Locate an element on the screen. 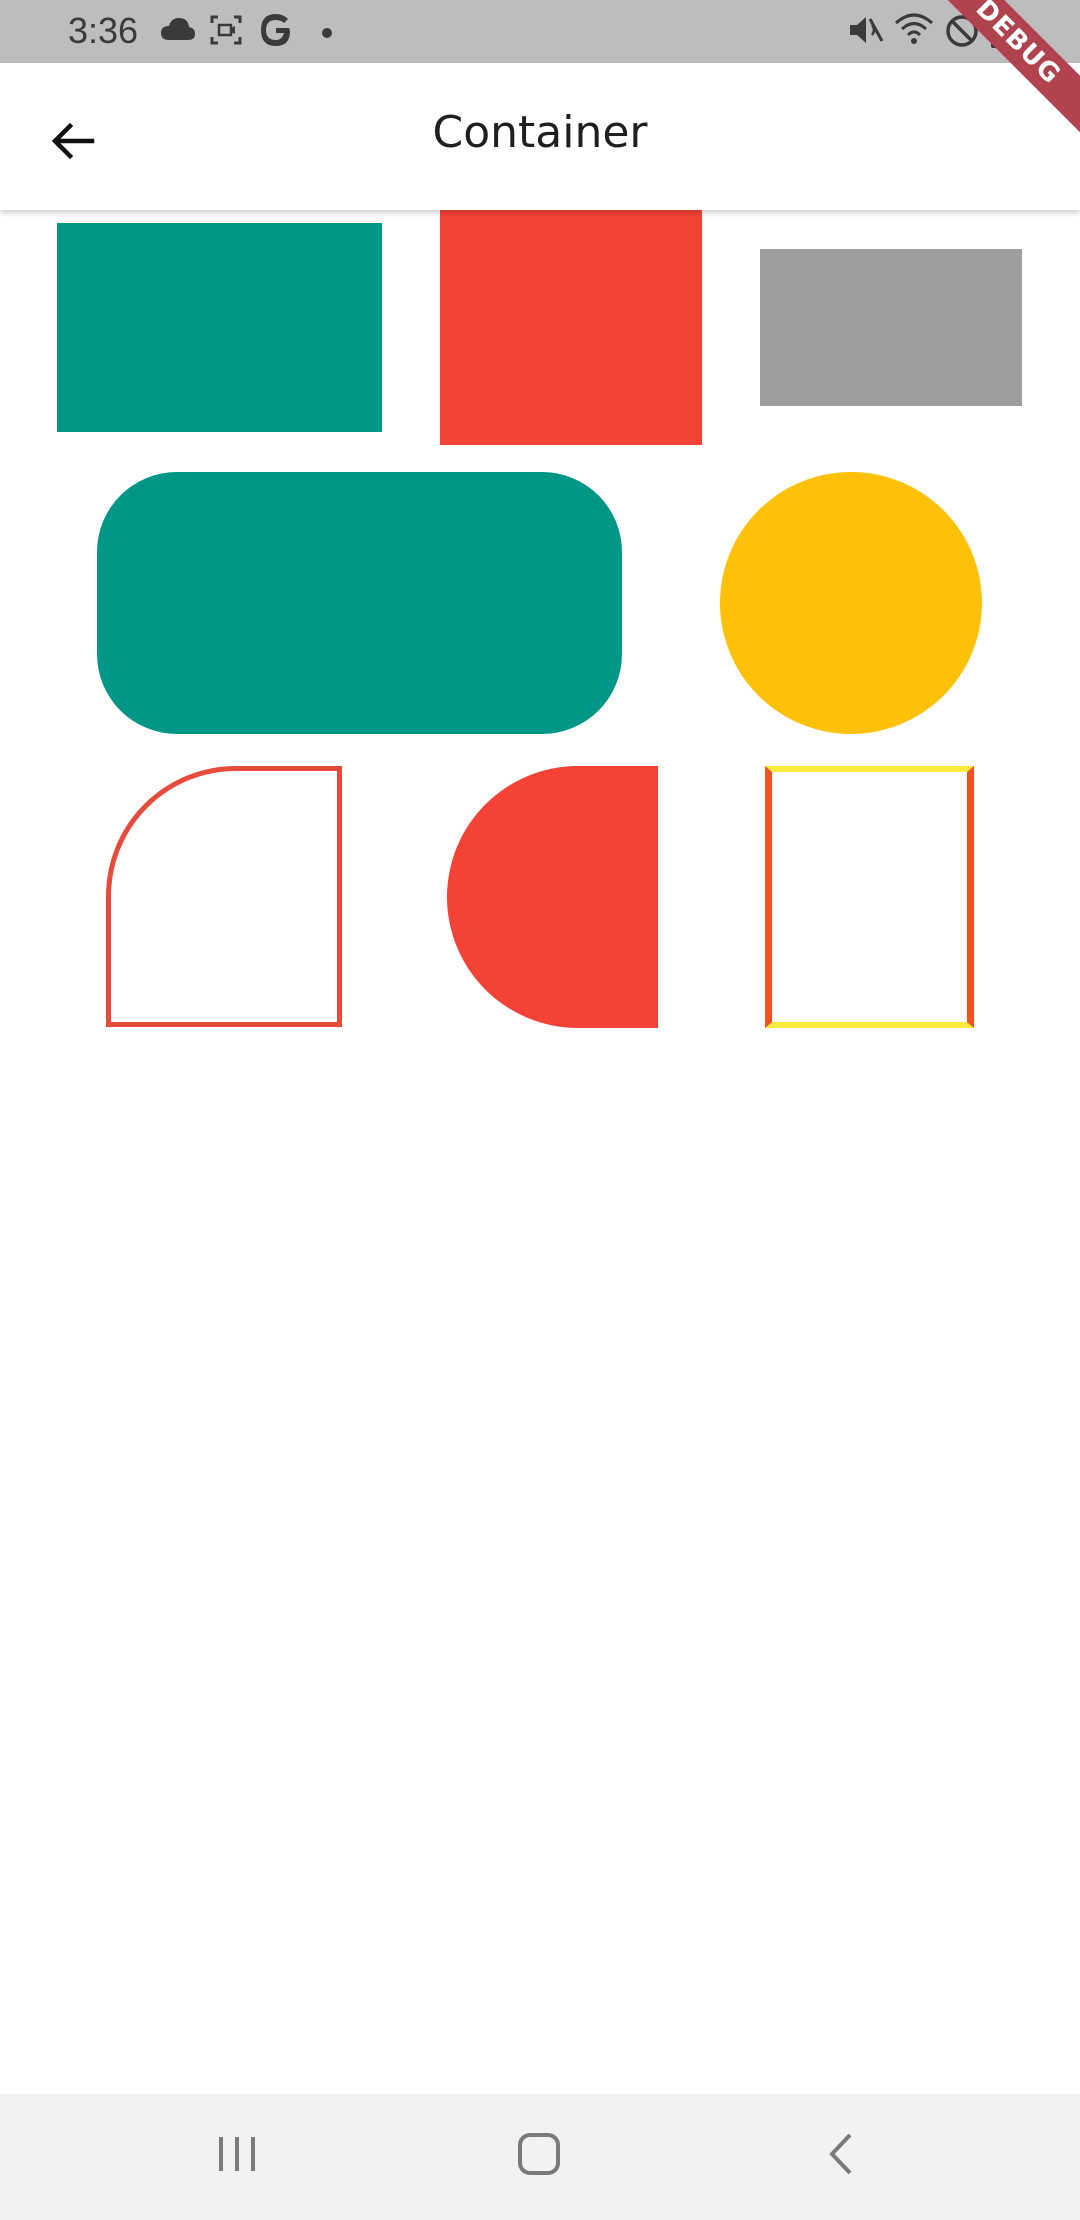  system-nav-bar is located at coordinates (540, 2157).